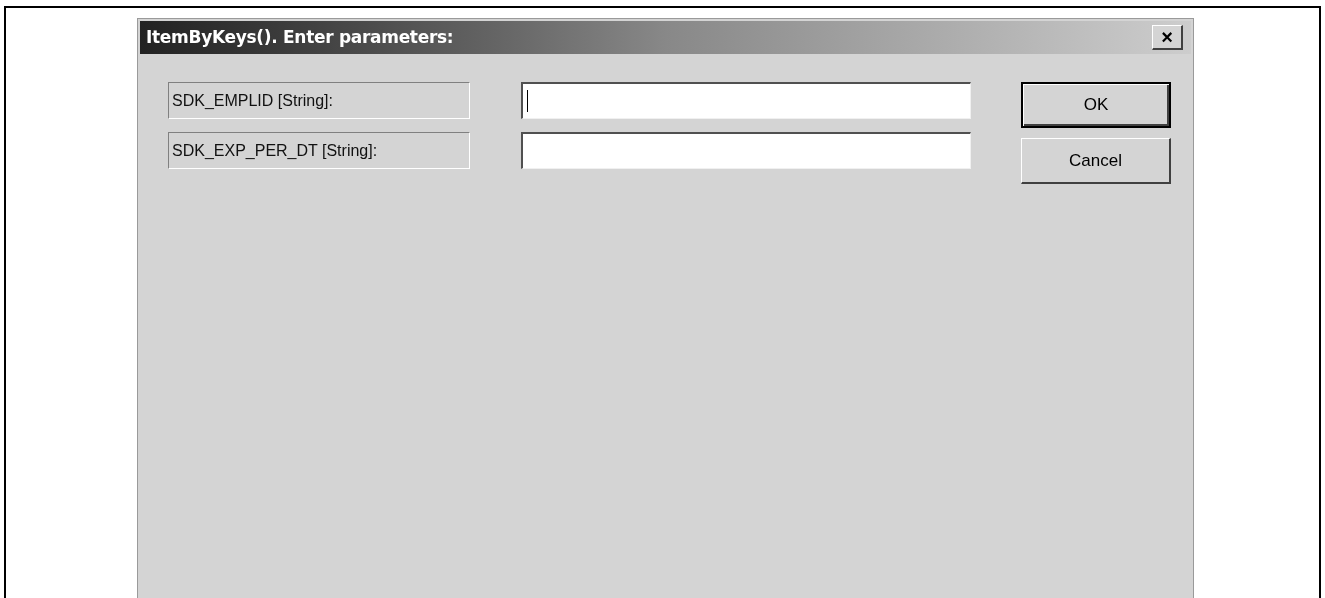  Describe the element at coordinates (1167, 37) in the screenshot. I see `close-button: ×` at that location.